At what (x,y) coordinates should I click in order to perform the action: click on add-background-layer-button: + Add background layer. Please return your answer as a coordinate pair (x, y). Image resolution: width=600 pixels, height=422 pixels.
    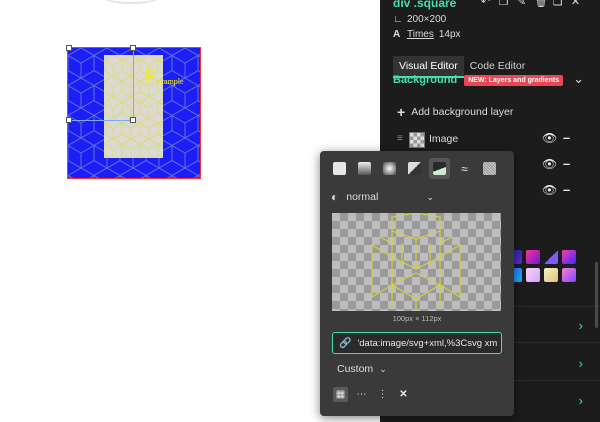
    Looking at the image, I should click on (455, 112).